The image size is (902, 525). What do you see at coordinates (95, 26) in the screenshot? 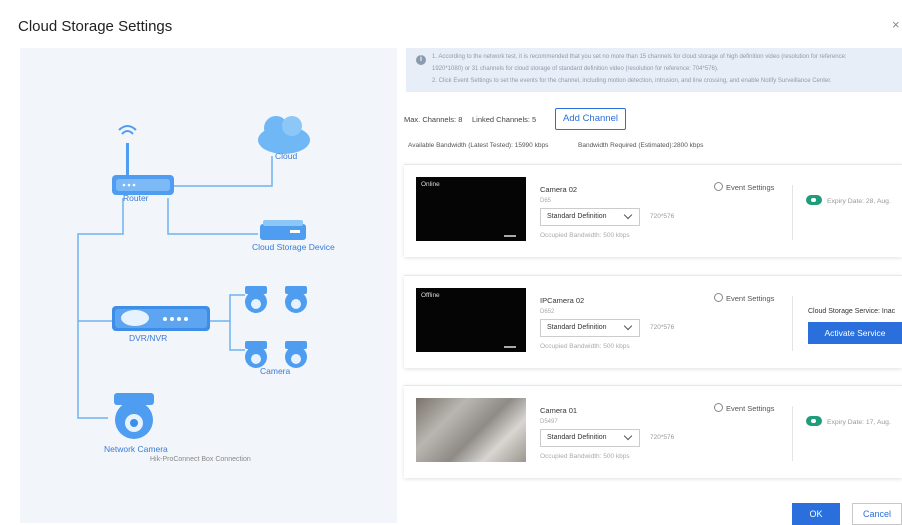
I see `dialog-title: Cloud Storage Settings` at bounding box center [95, 26].